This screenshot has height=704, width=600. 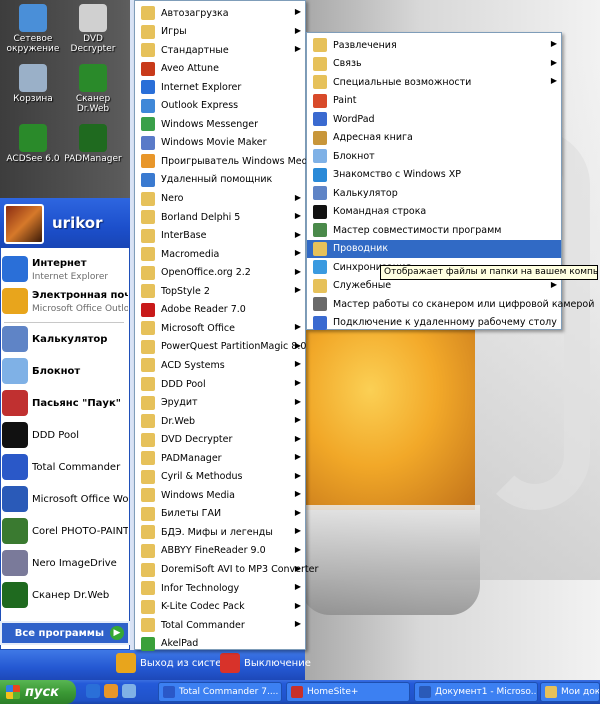 What do you see at coordinates (434, 193) in the screenshot?
I see `menu-item: Калькулятор` at bounding box center [434, 193].